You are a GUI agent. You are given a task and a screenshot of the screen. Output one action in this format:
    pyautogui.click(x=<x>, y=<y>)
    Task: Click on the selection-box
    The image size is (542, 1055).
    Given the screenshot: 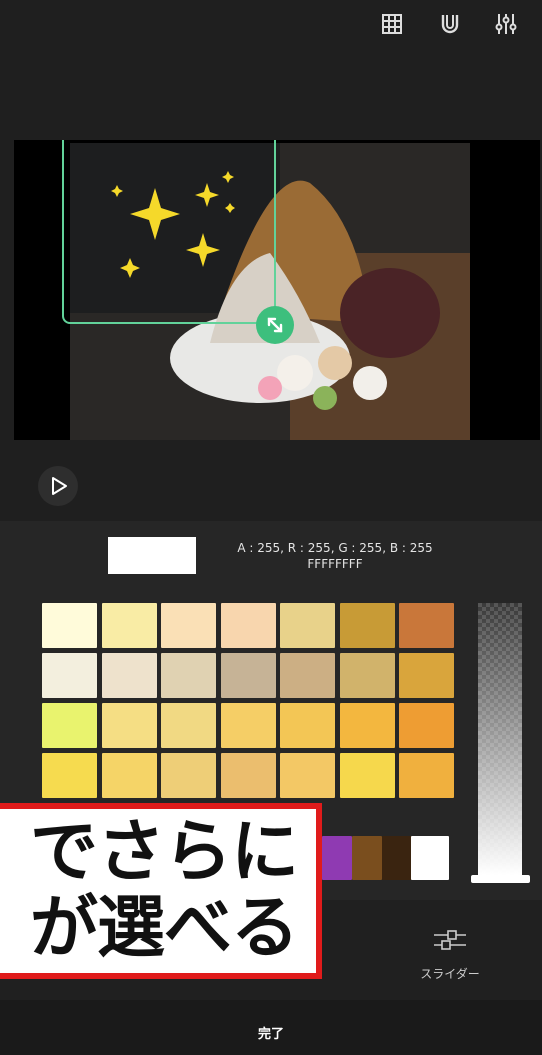 What is the action you would take?
    pyautogui.click(x=169, y=232)
    